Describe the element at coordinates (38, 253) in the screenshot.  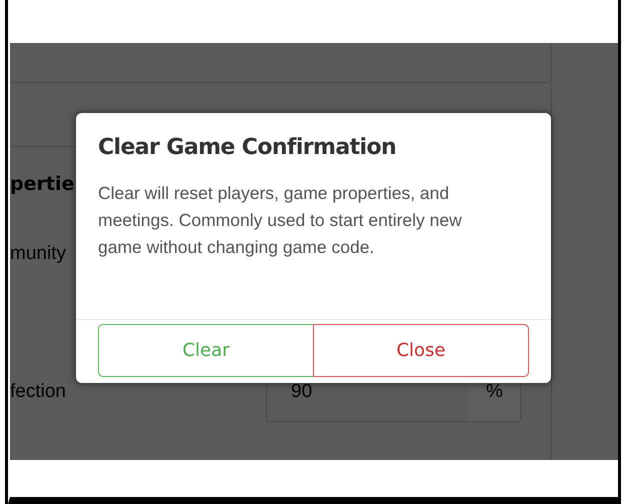
I see `field-label: munity` at that location.